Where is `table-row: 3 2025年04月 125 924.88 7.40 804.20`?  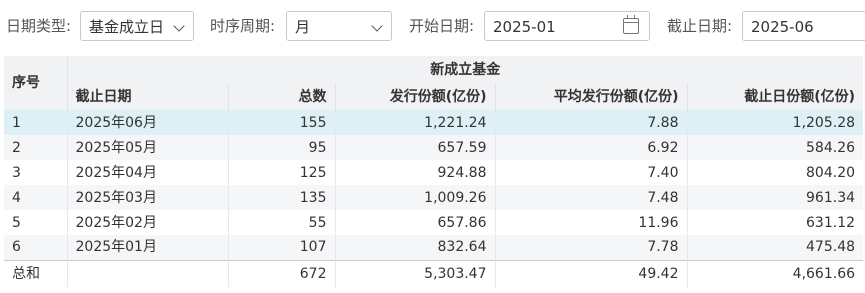 table-row: 3 2025年04月 125 924.88 7.40 804.20 is located at coordinates (434, 172).